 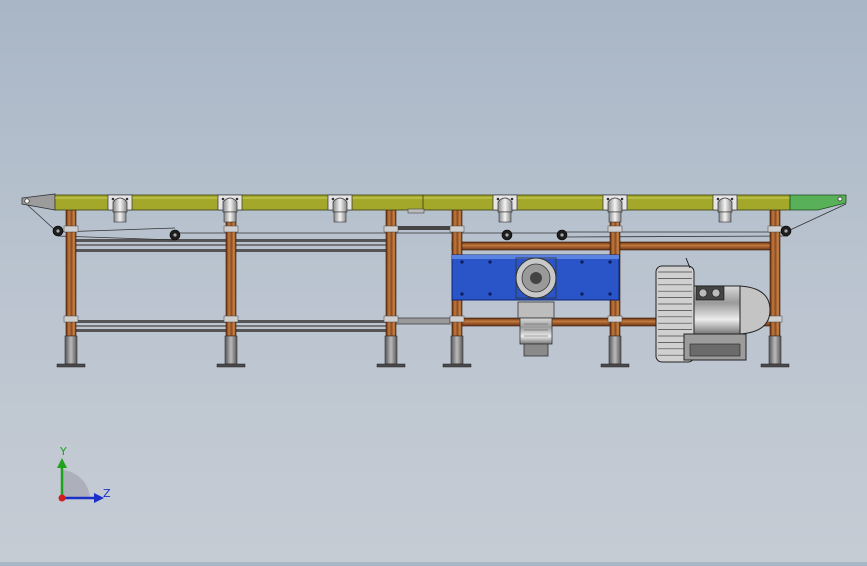 What do you see at coordinates (62, 498) in the screenshot?
I see `x-axis-point` at bounding box center [62, 498].